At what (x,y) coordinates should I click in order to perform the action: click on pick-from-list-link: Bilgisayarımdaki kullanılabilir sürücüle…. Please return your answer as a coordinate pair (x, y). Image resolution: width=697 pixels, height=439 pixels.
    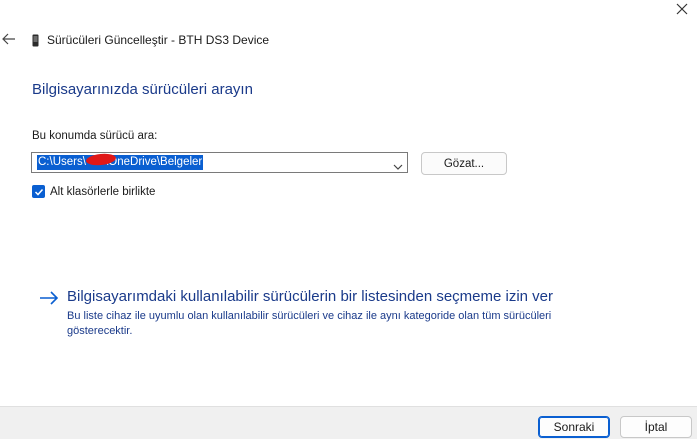
    Looking at the image, I should click on (310, 296).